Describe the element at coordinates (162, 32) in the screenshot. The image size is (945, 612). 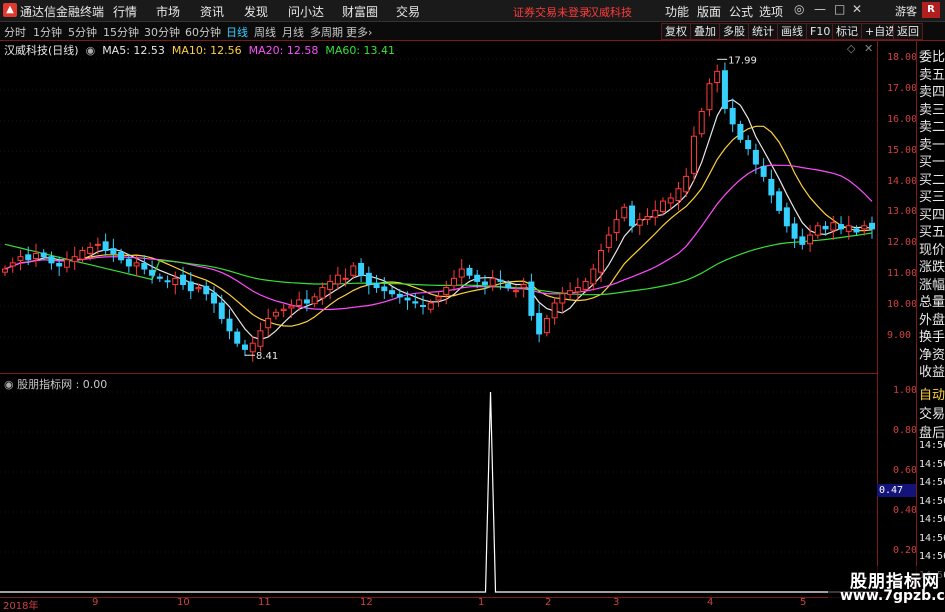
I see `period-30min: 30分钟` at that location.